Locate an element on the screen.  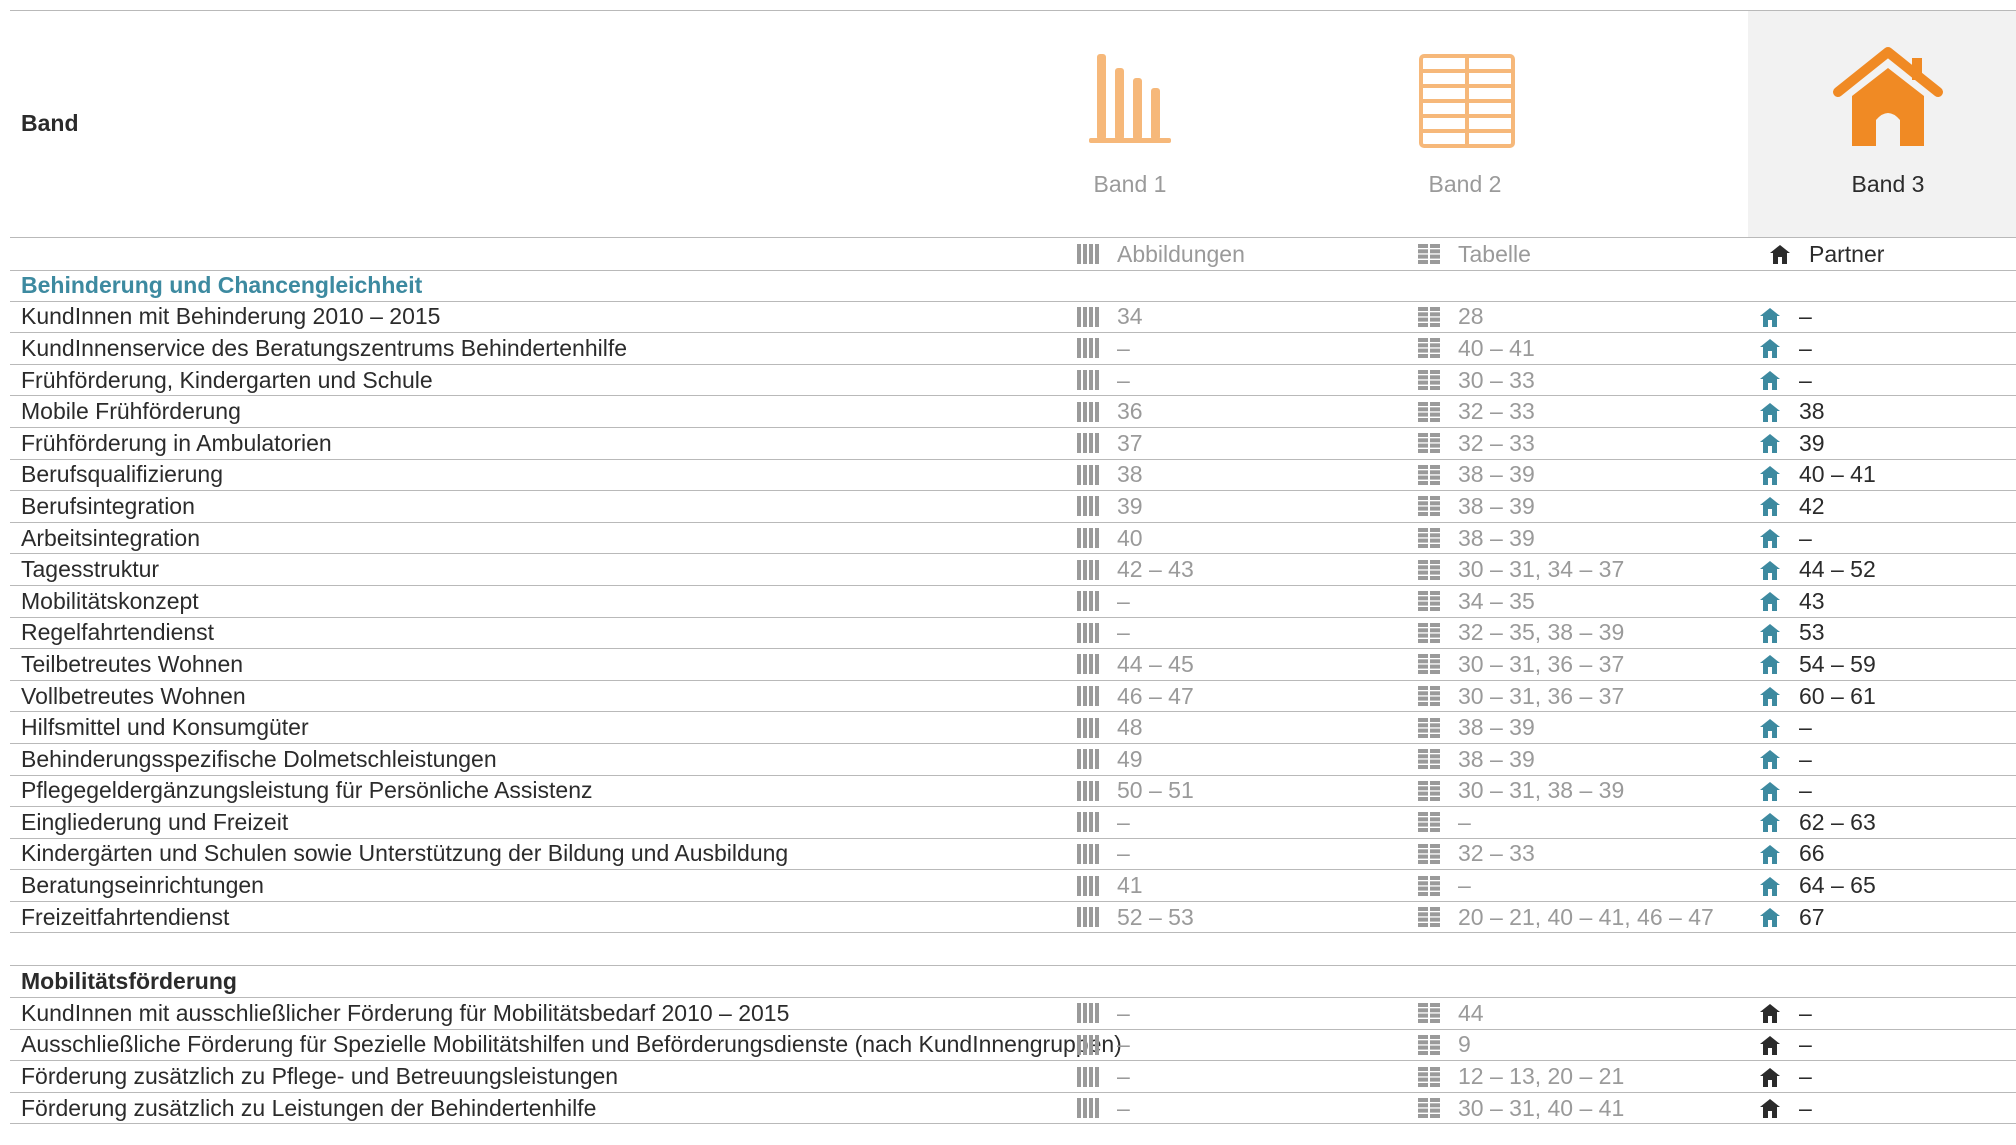
abbildungen-value: 40 is located at coordinates (1130, 537).